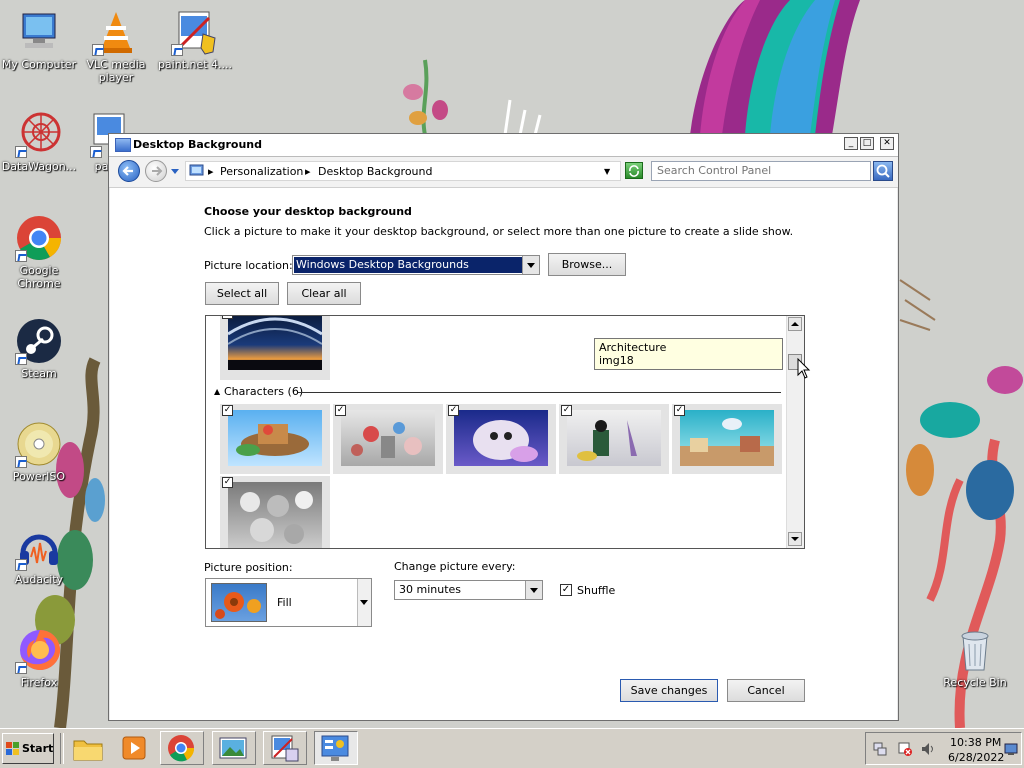  Describe the element at coordinates (39, 373) in the screenshot. I see `desktop-icon-label: Steam` at that location.